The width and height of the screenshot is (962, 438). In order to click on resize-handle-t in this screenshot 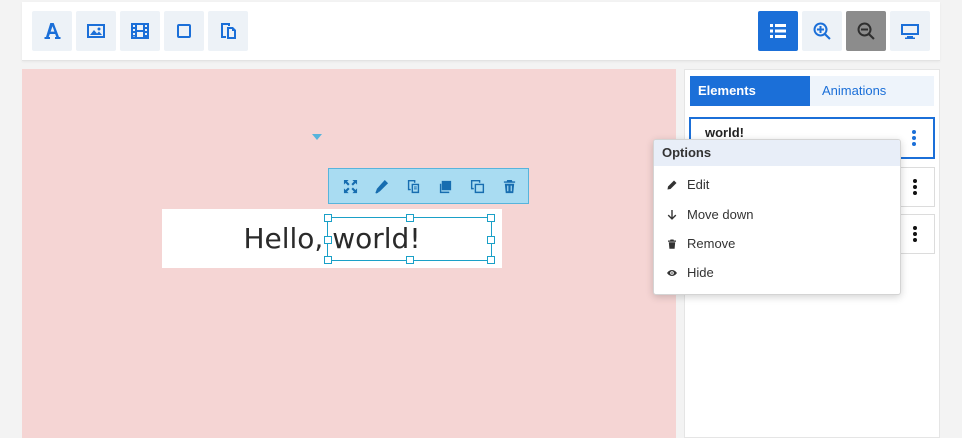, I will do `click(410, 218)`.